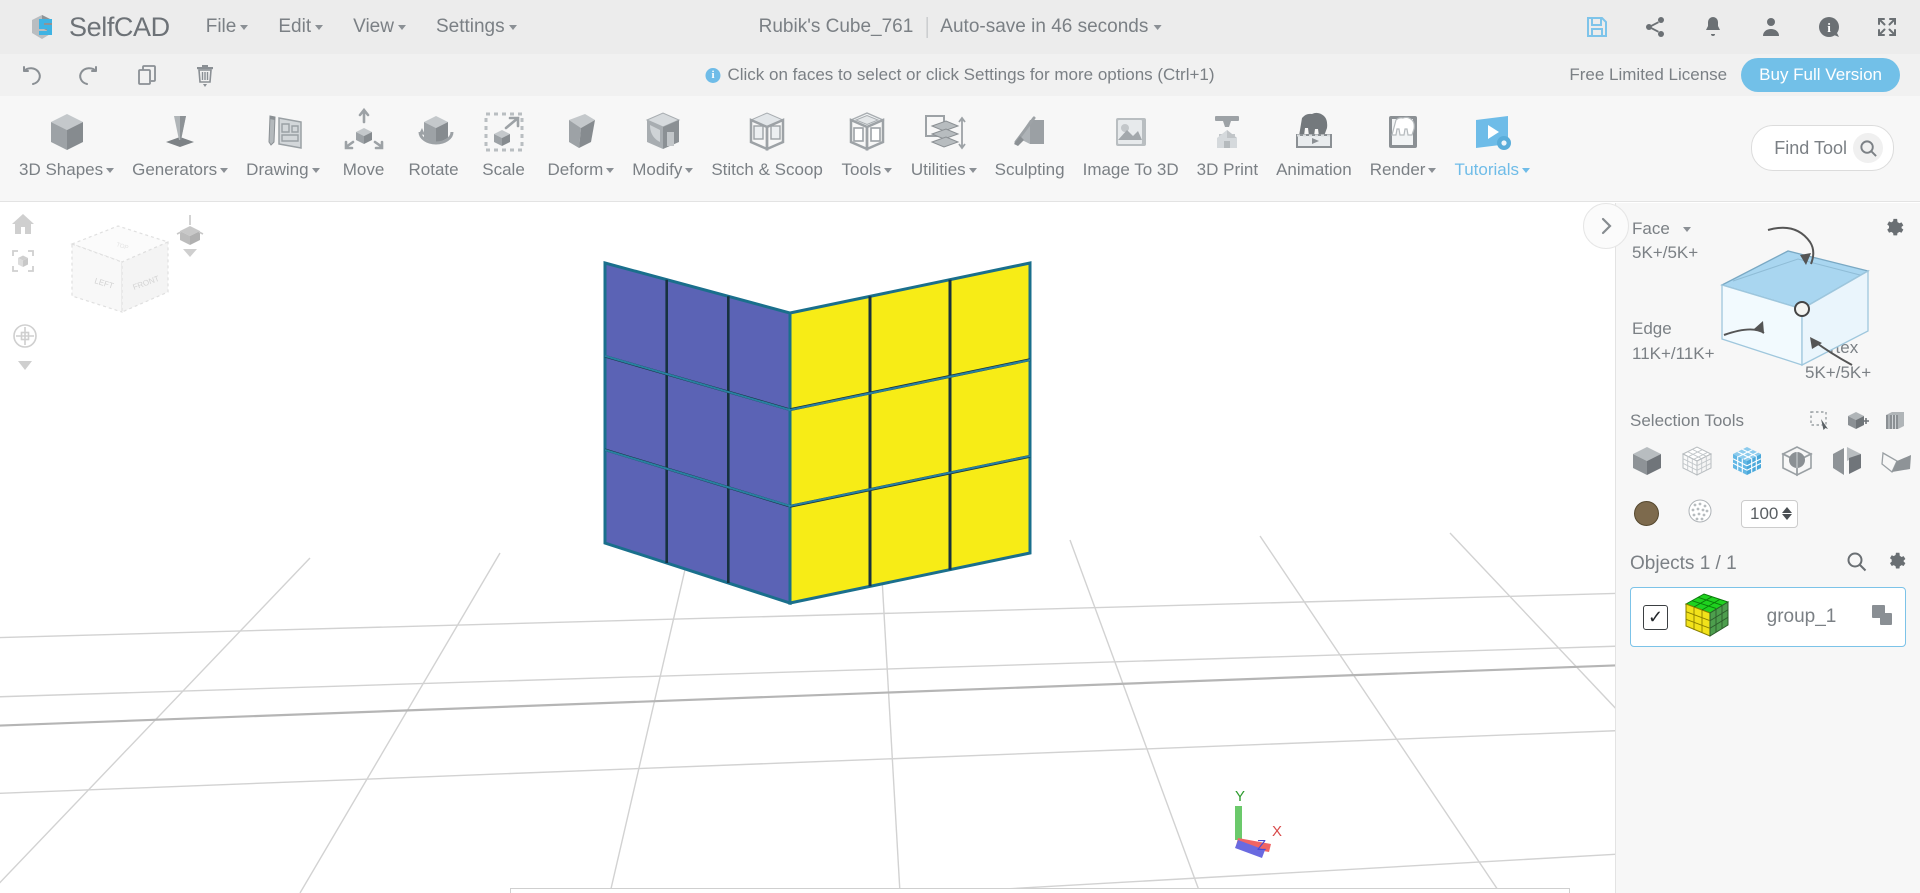 The image size is (1920, 893). I want to click on redo-icon, so click(89, 75).